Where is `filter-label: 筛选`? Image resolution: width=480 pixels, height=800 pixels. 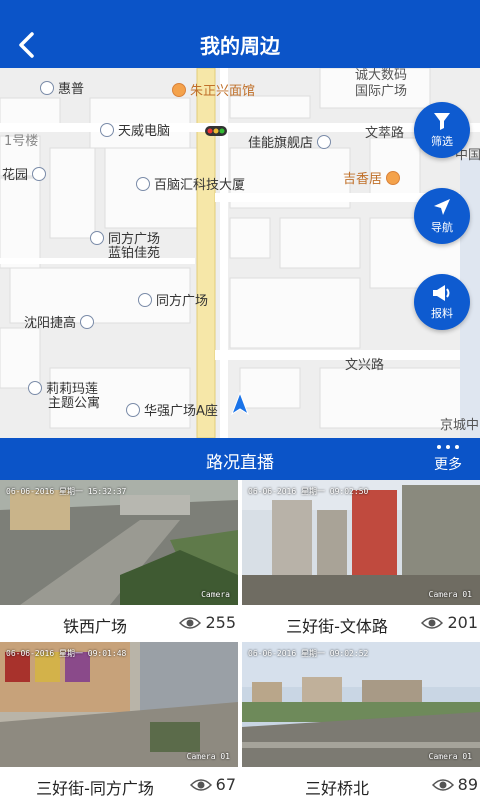
filter-label: 筛选 is located at coordinates (442, 141).